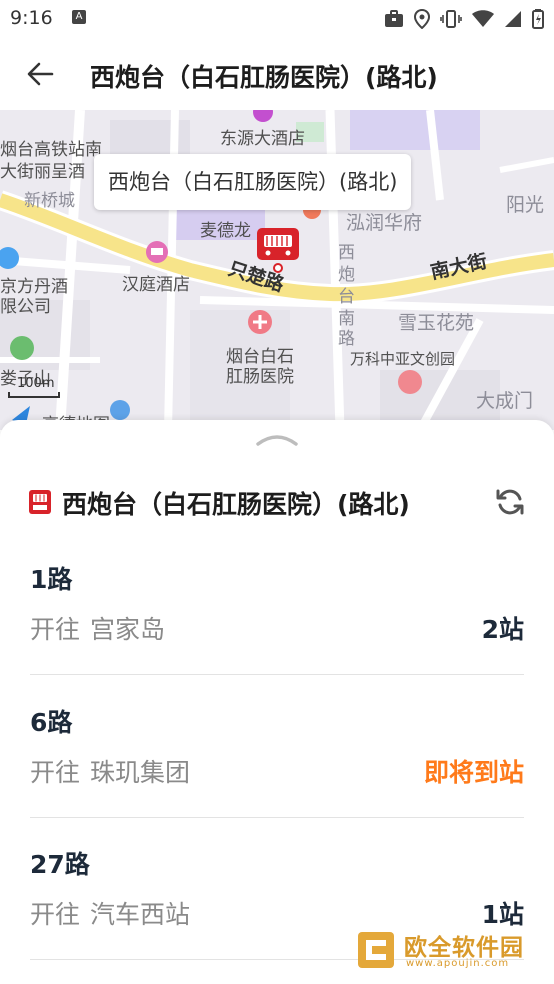  I want to click on vibrate-icon, so click(451, 19).